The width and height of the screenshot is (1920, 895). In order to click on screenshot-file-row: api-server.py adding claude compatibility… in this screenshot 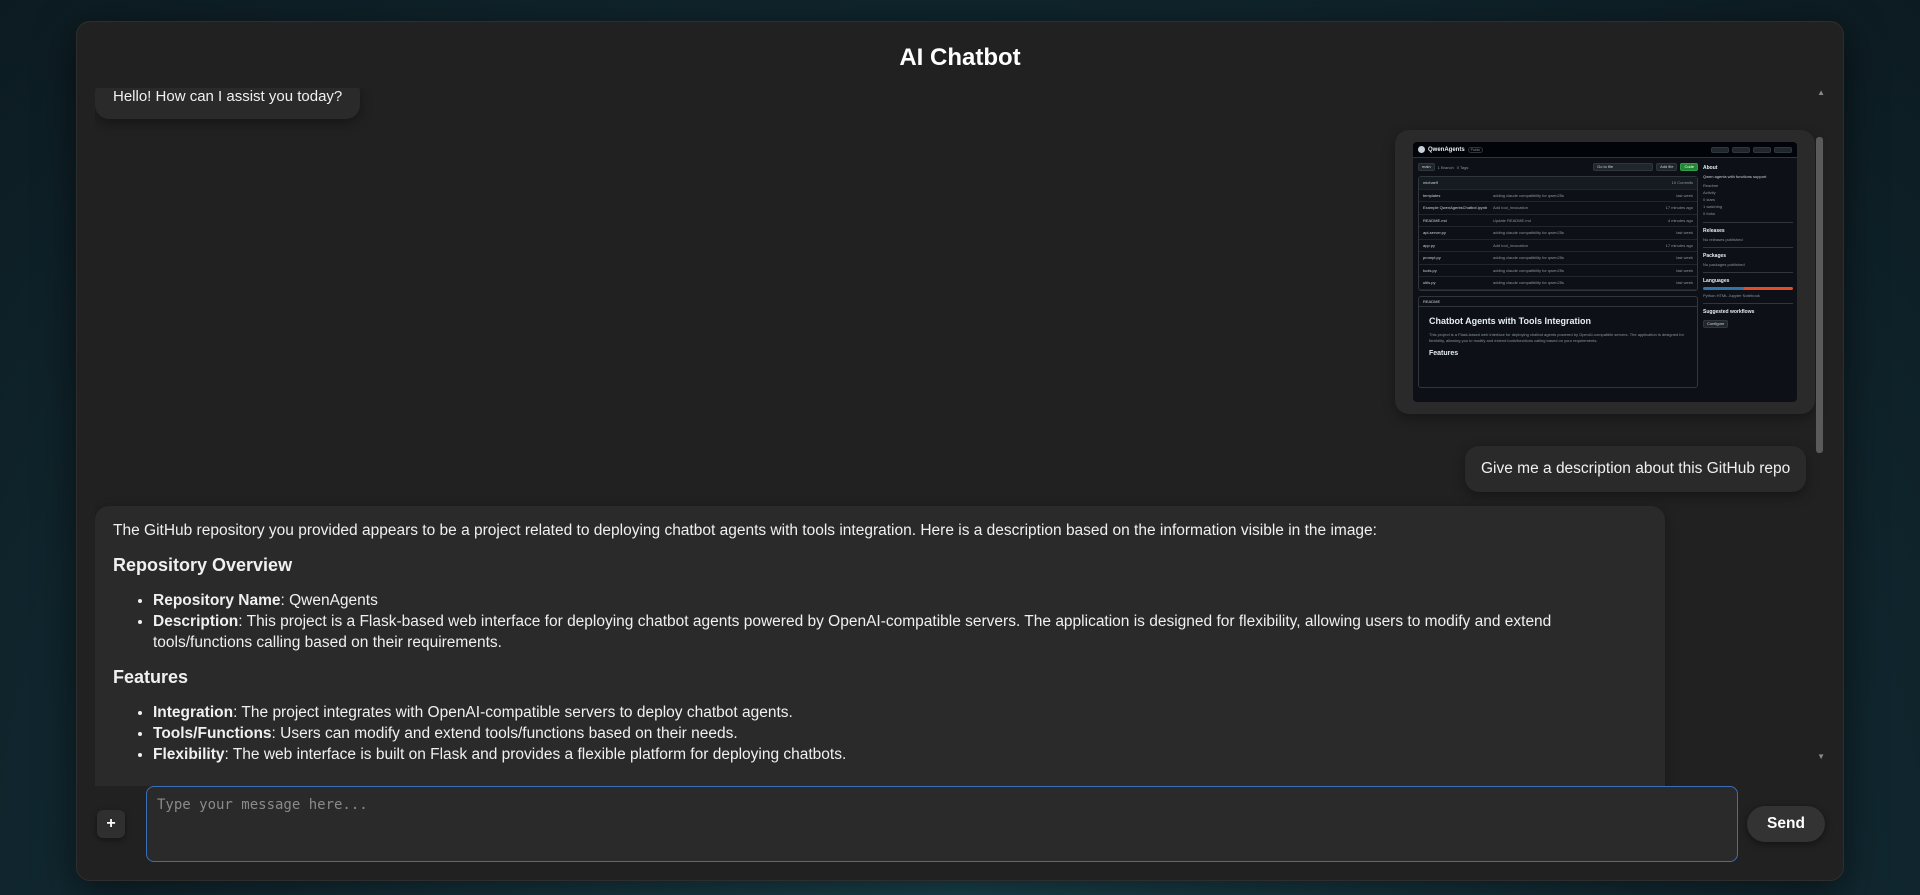, I will do `click(1558, 233)`.